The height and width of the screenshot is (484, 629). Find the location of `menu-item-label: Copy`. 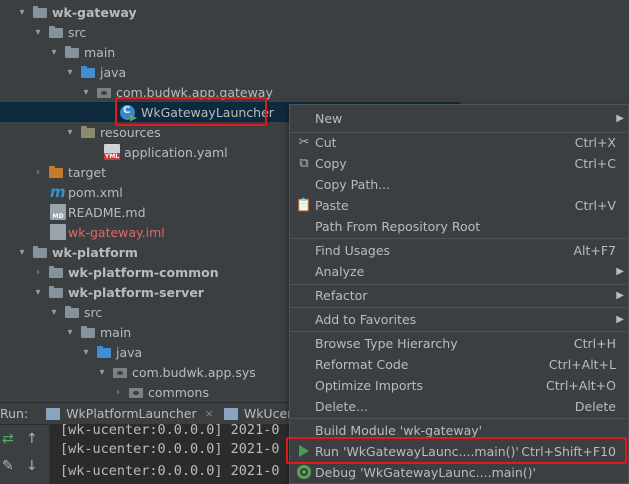

menu-item-label: Copy is located at coordinates (331, 163).